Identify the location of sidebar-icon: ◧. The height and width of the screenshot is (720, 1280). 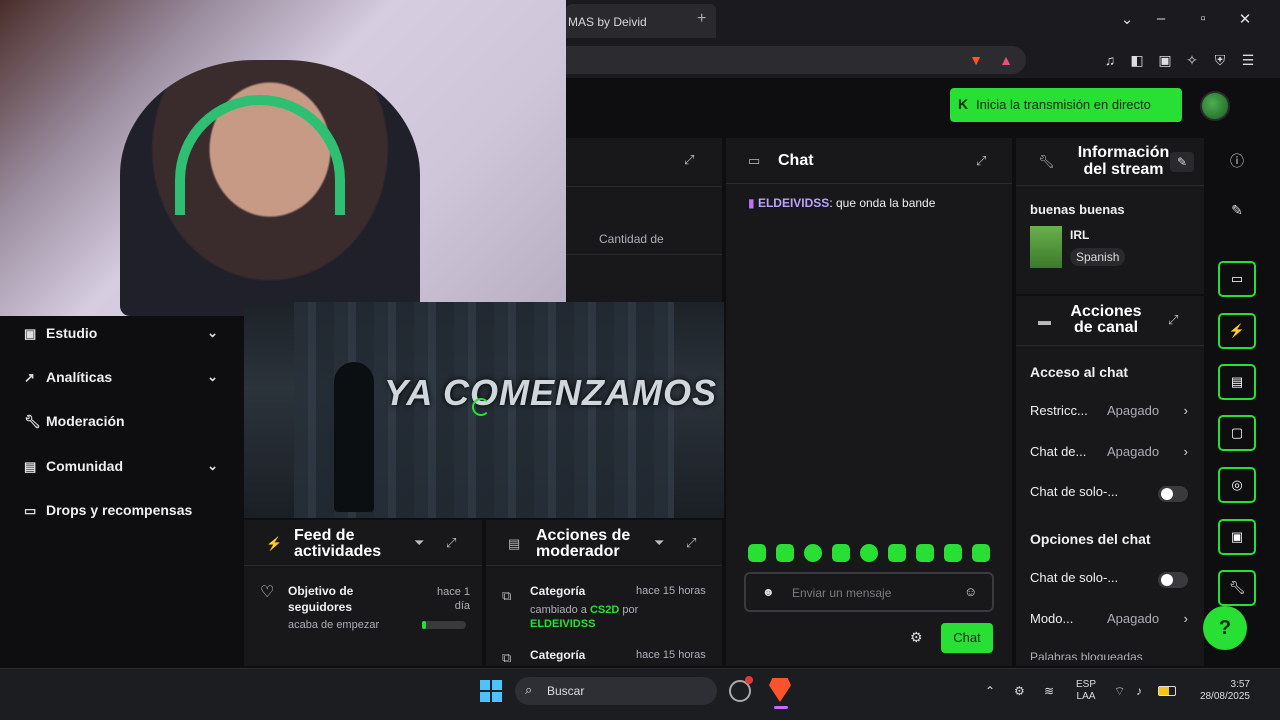
(1137, 60).